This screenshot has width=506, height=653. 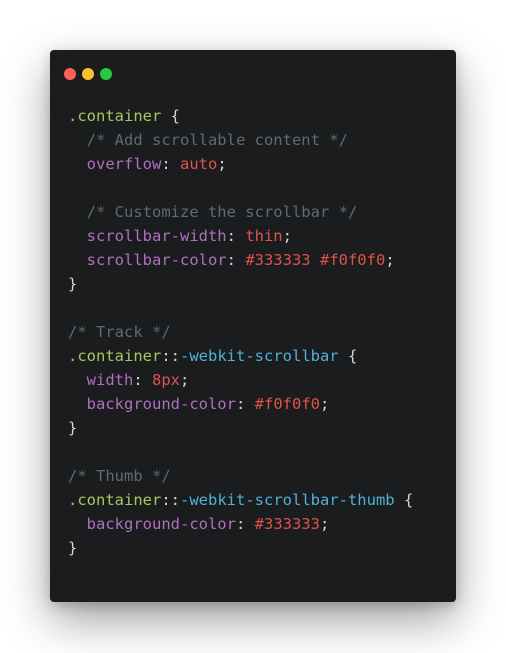 I want to click on code-token-value: auto, so click(x=199, y=164).